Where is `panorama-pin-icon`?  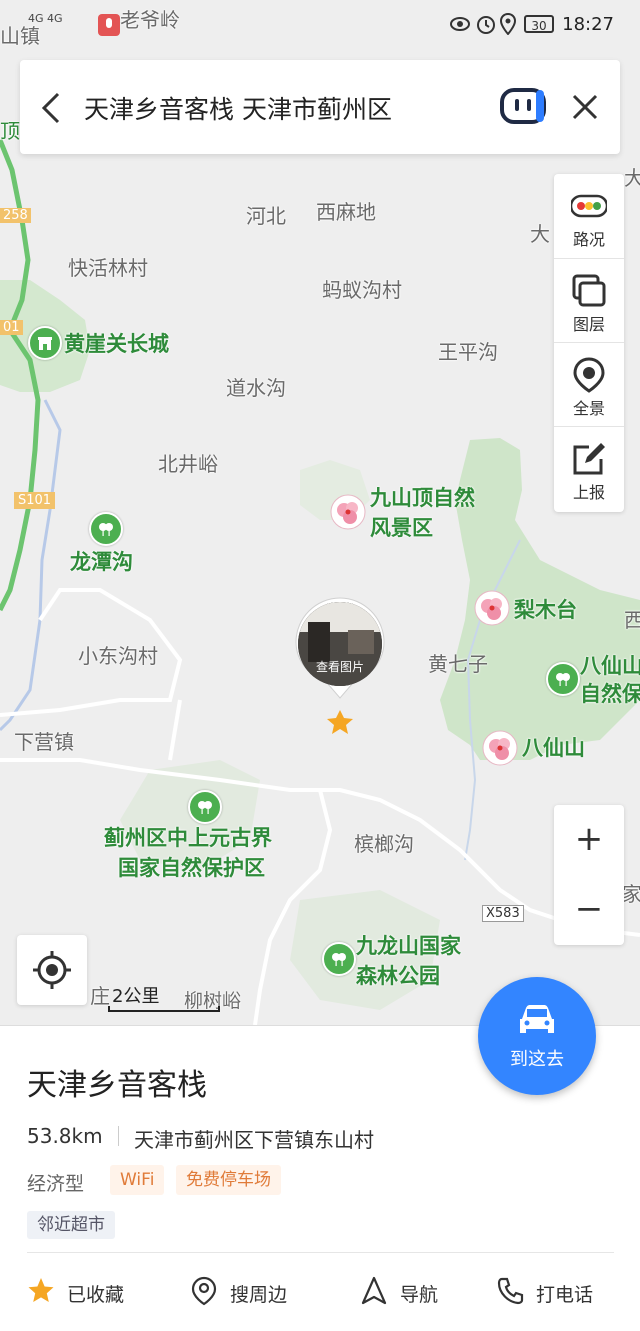 panorama-pin-icon is located at coordinates (589, 375).